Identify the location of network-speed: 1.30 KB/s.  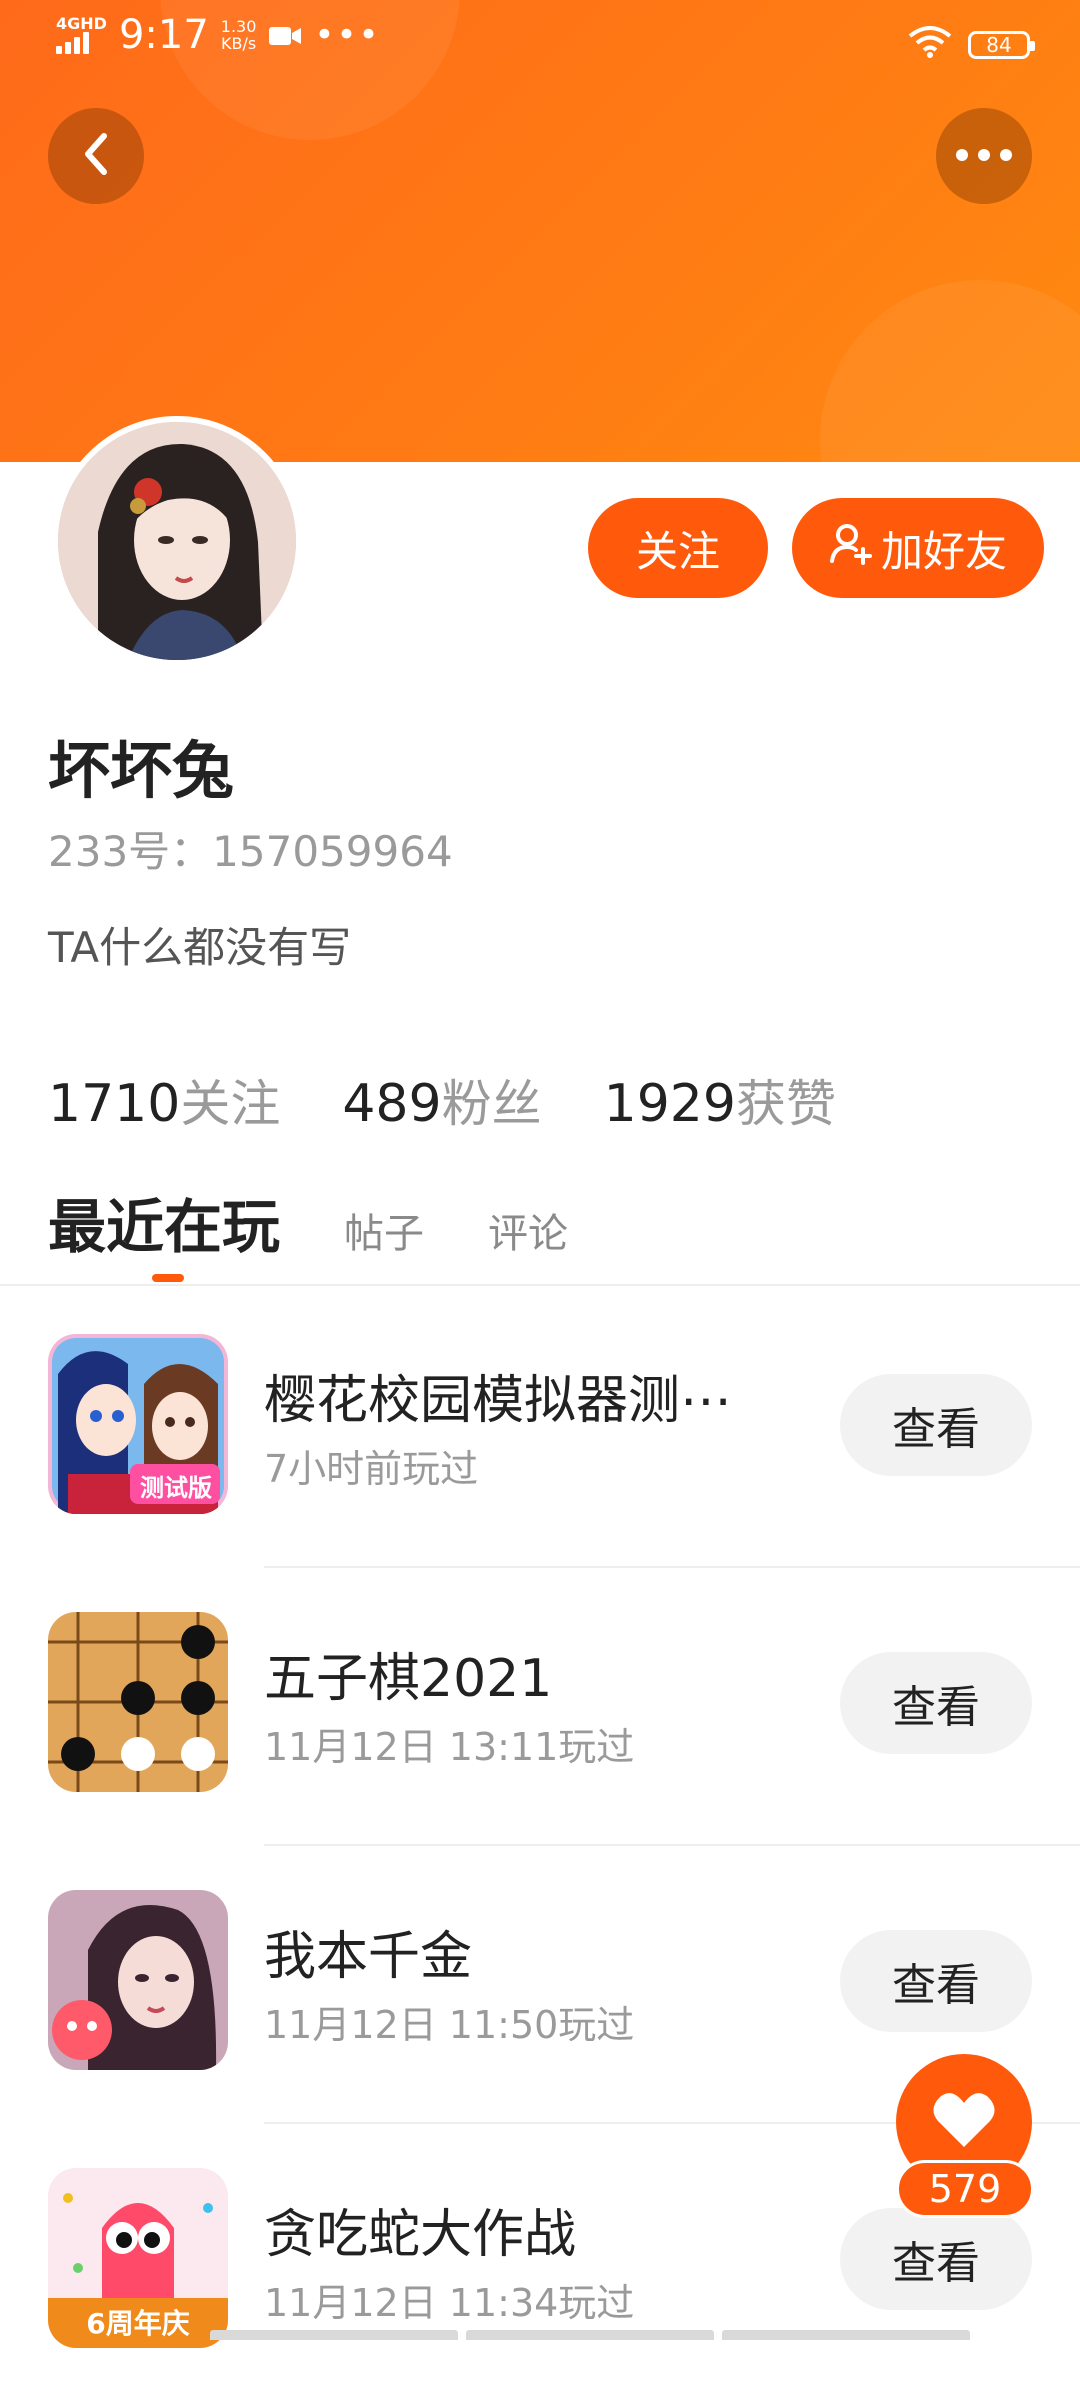
(239, 35).